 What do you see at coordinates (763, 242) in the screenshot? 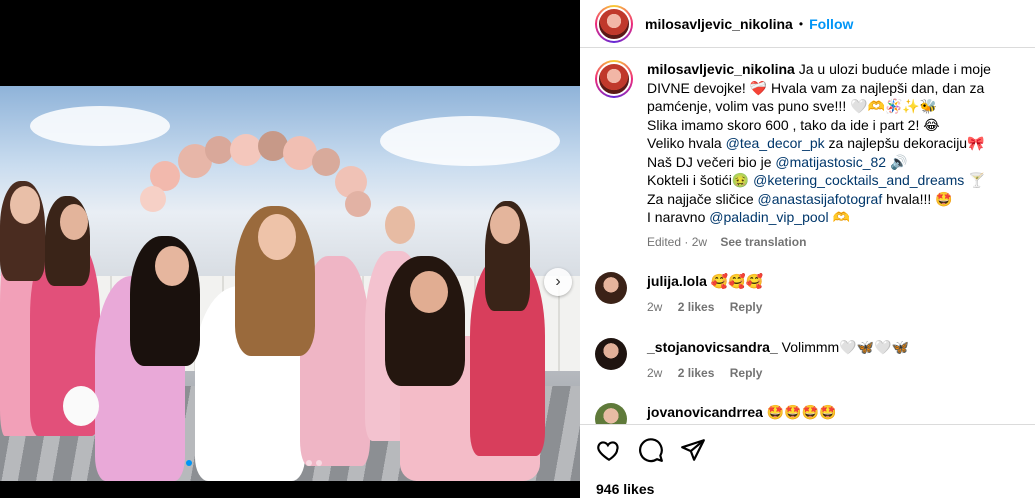
I see `see-translation-button: See translation` at bounding box center [763, 242].